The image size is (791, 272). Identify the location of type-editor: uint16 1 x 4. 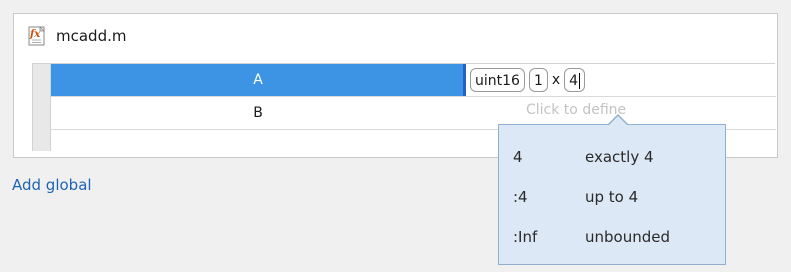
(529, 80).